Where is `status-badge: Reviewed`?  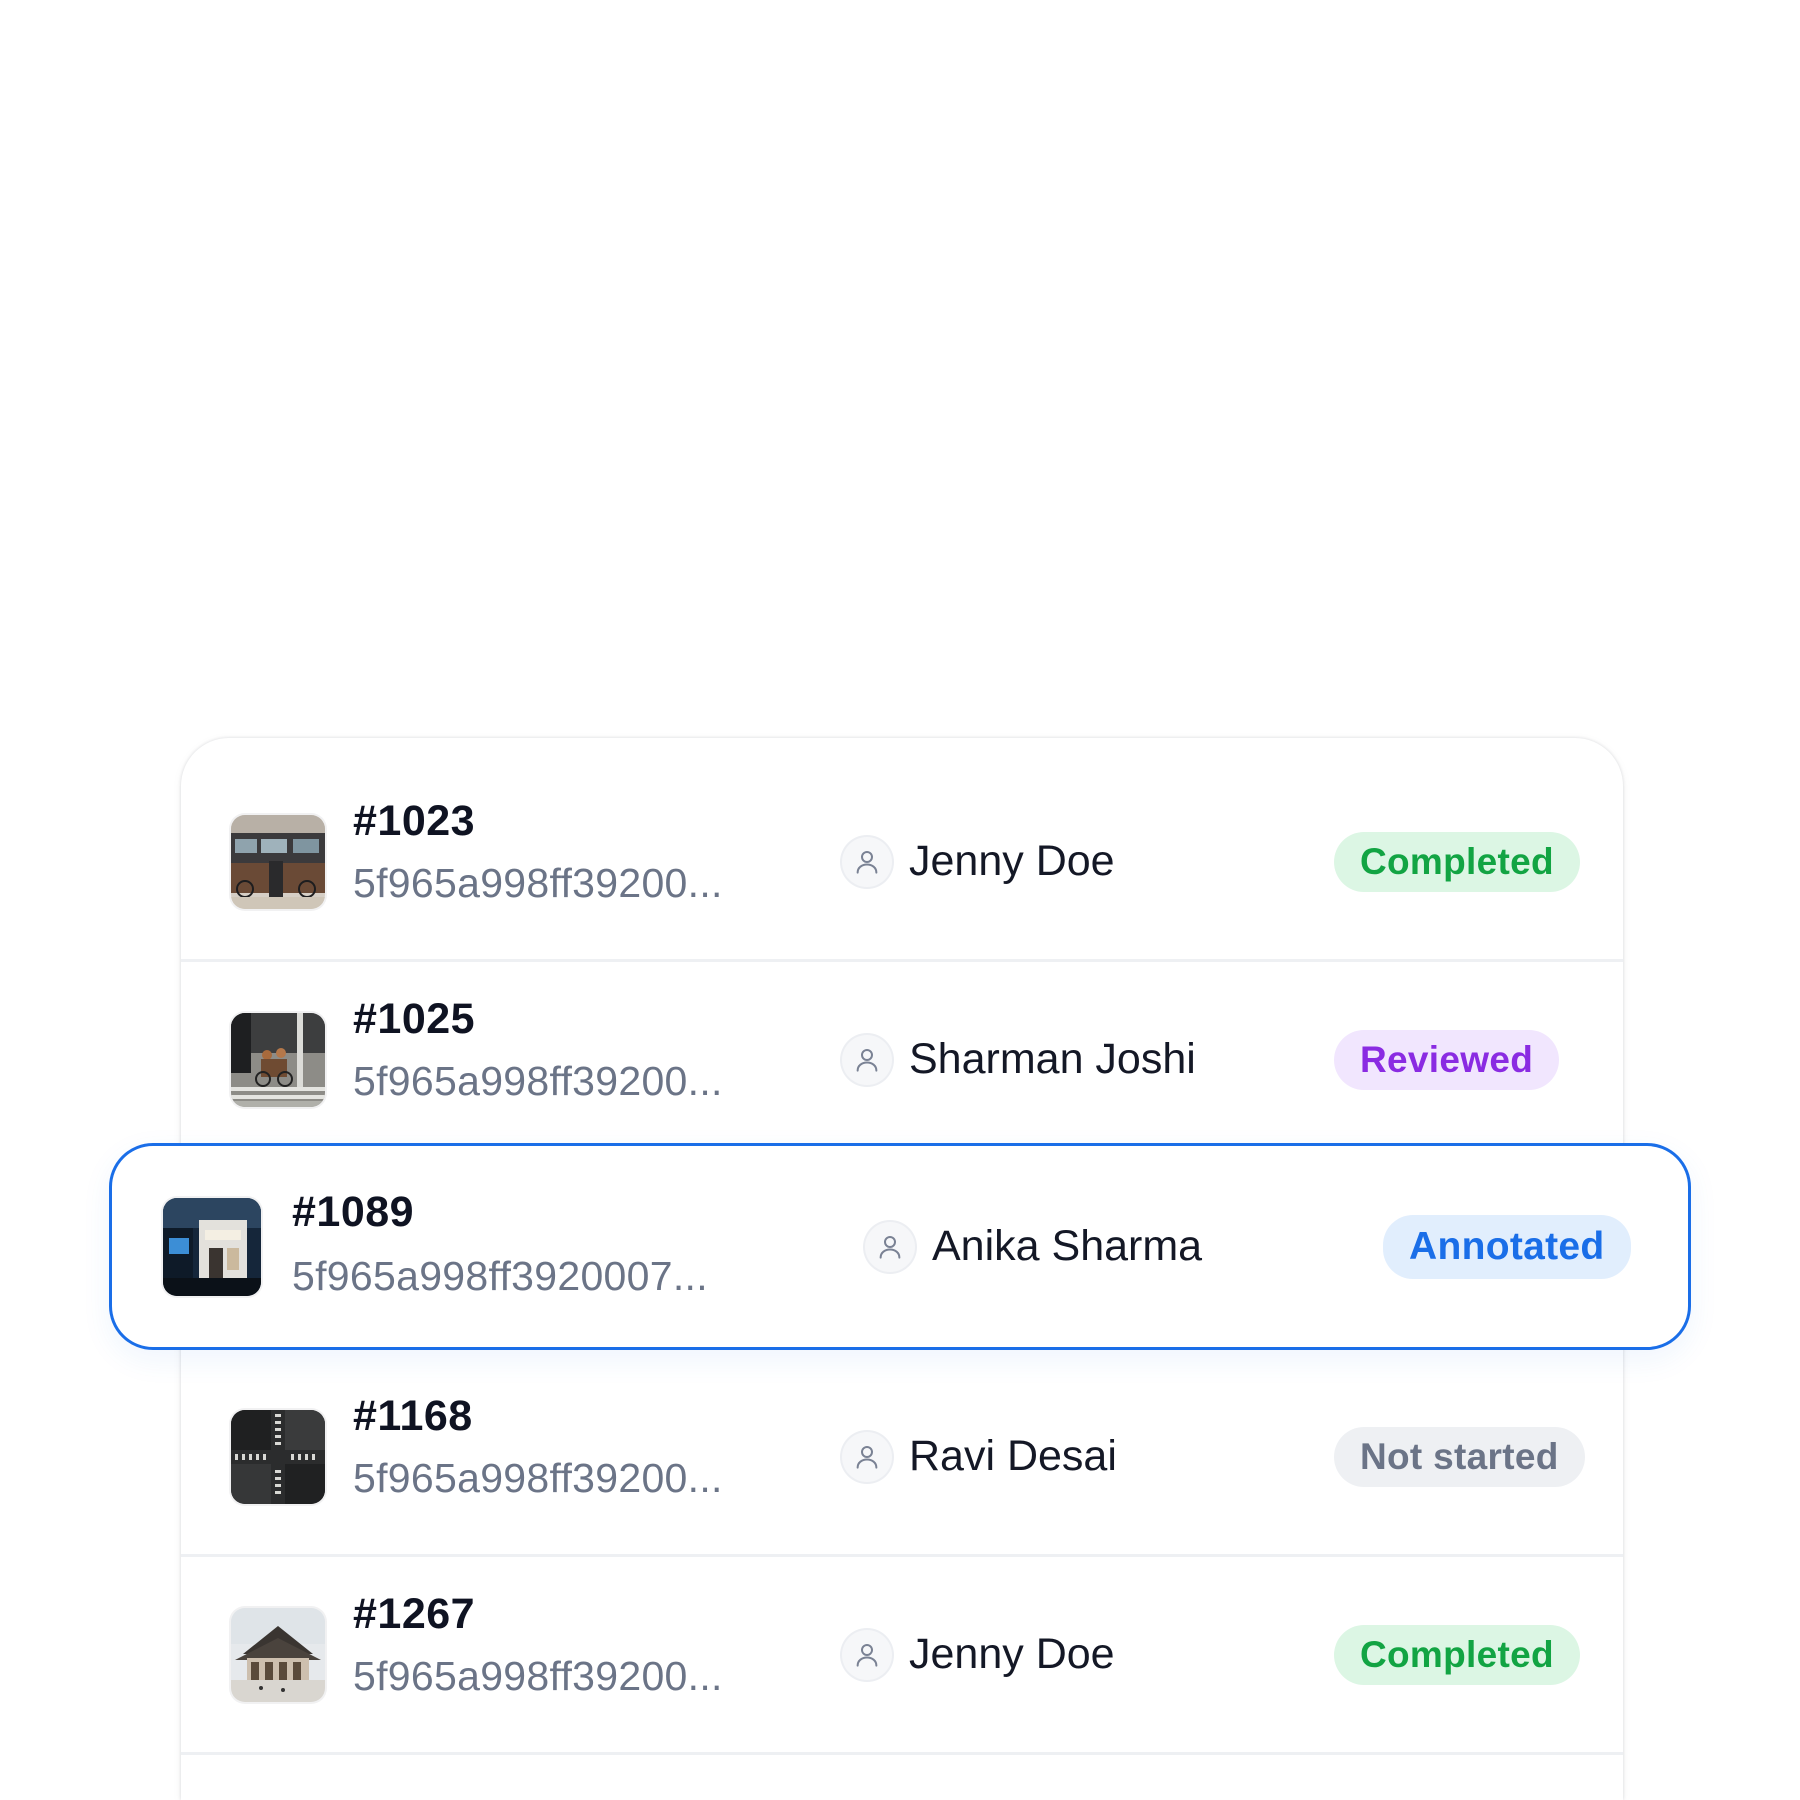
status-badge: Reviewed is located at coordinates (1447, 1059).